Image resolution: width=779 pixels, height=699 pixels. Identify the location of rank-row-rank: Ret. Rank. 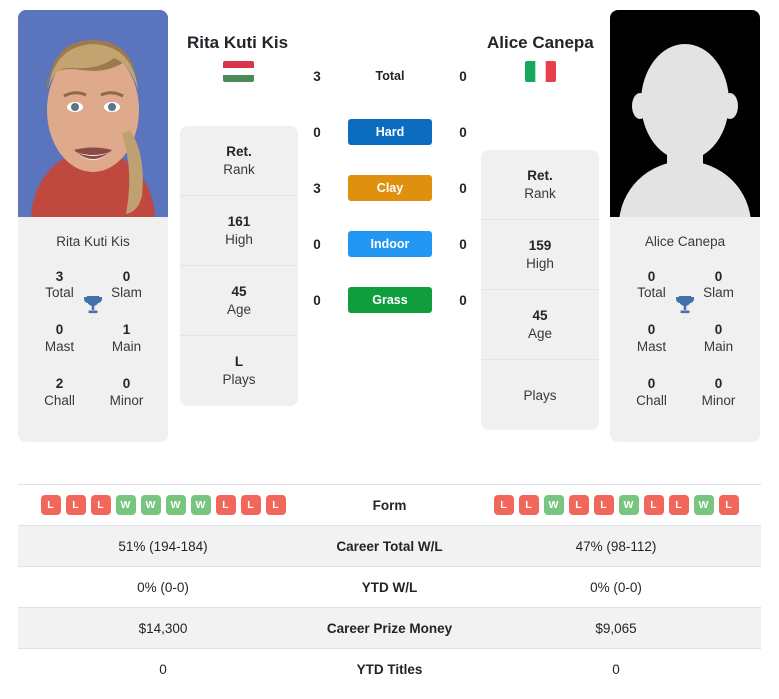
(540, 185).